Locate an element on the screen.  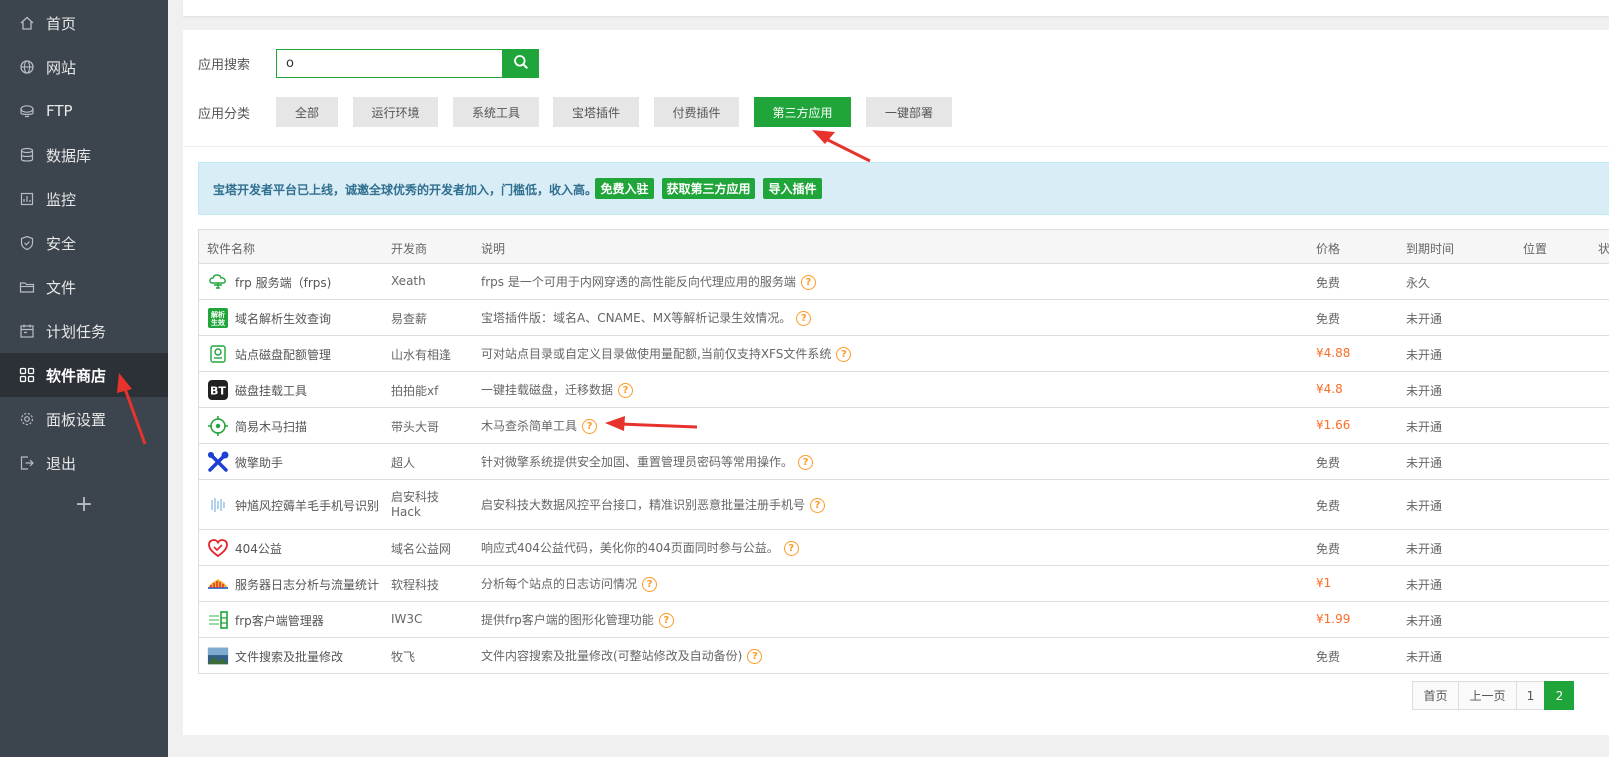
arrow-to-trojan-scan is located at coordinates (651, 423).